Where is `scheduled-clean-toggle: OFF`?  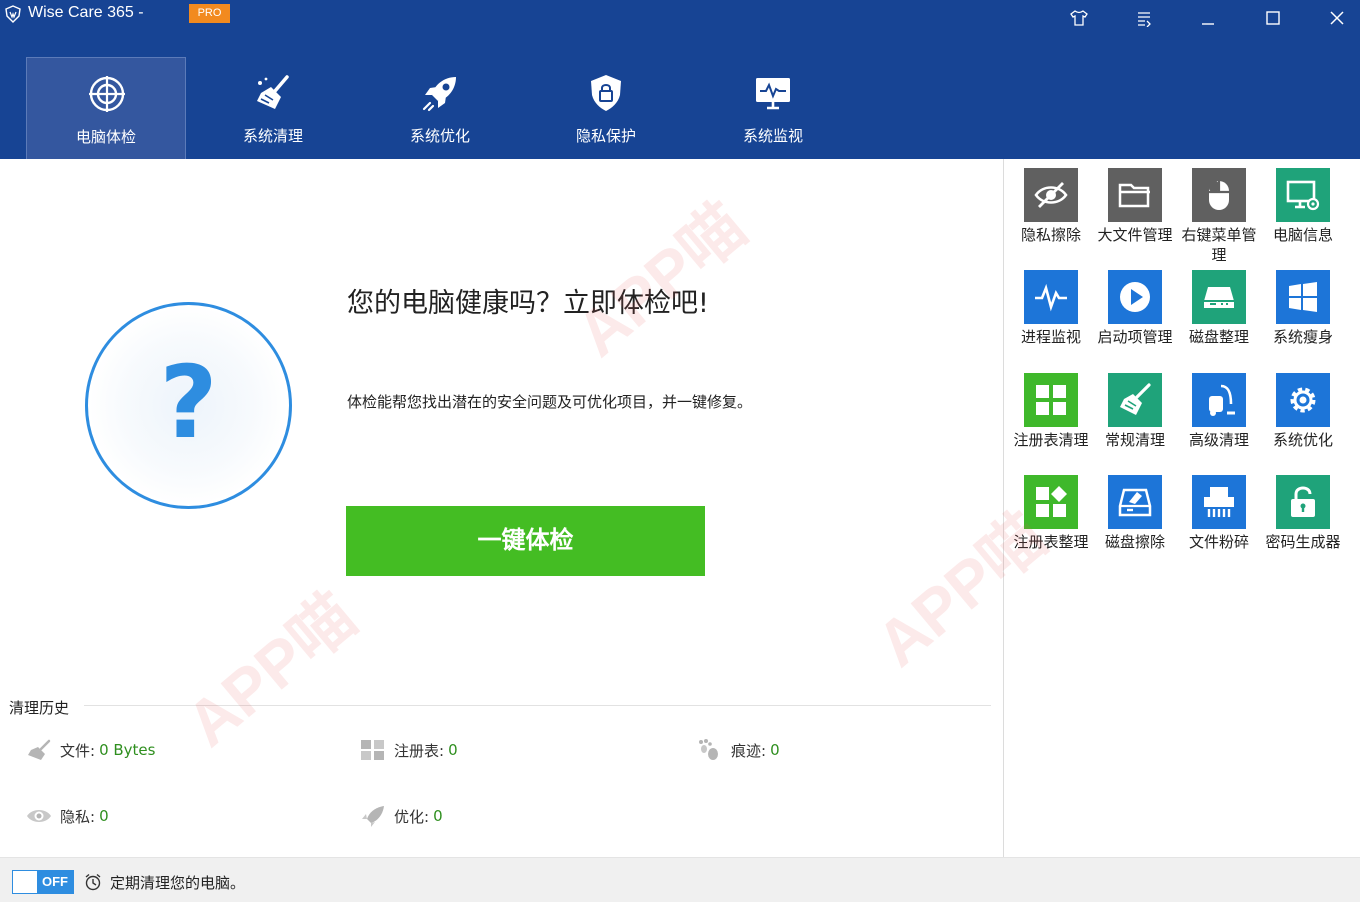 scheduled-clean-toggle: OFF is located at coordinates (43, 882).